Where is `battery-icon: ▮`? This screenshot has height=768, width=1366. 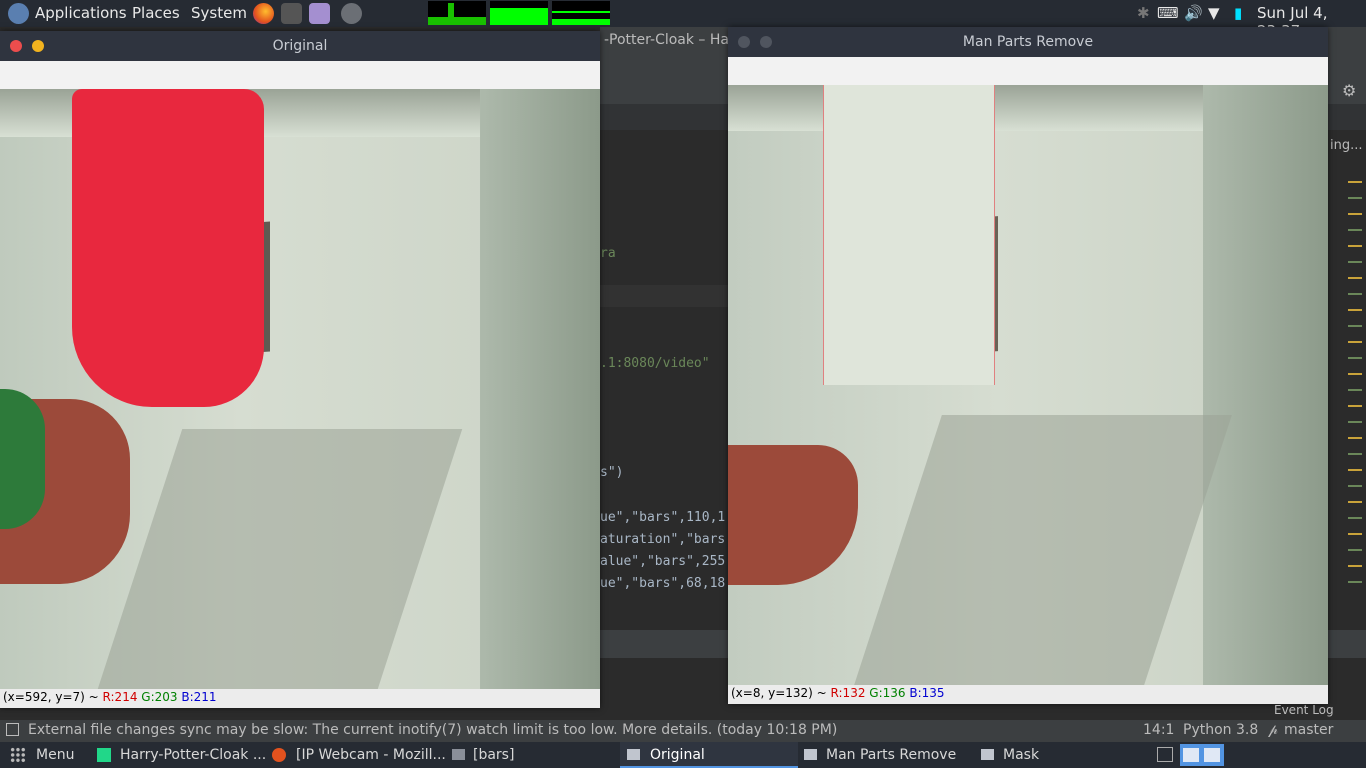
battery-icon: ▮ is located at coordinates (1238, 13).